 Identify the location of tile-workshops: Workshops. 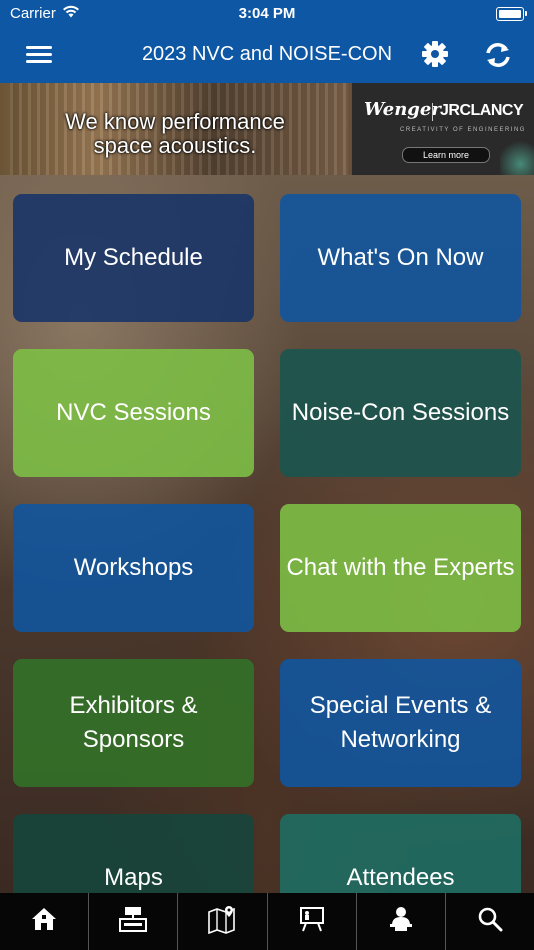
(133, 568).